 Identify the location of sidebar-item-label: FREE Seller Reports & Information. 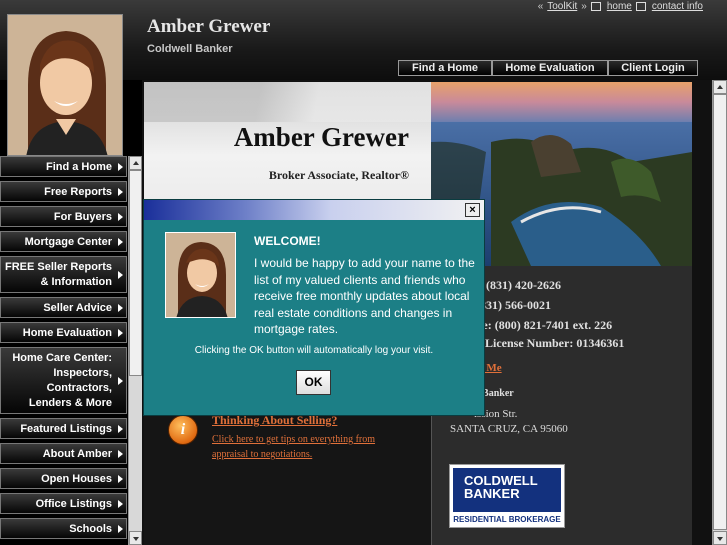
(58, 274).